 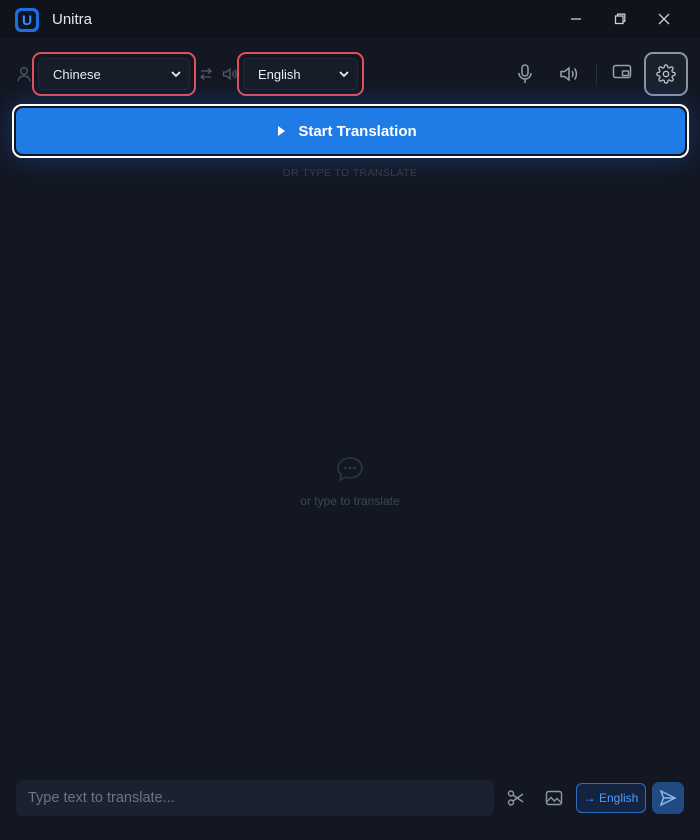 I want to click on start-translation-label: Start Translation, so click(x=357, y=131).